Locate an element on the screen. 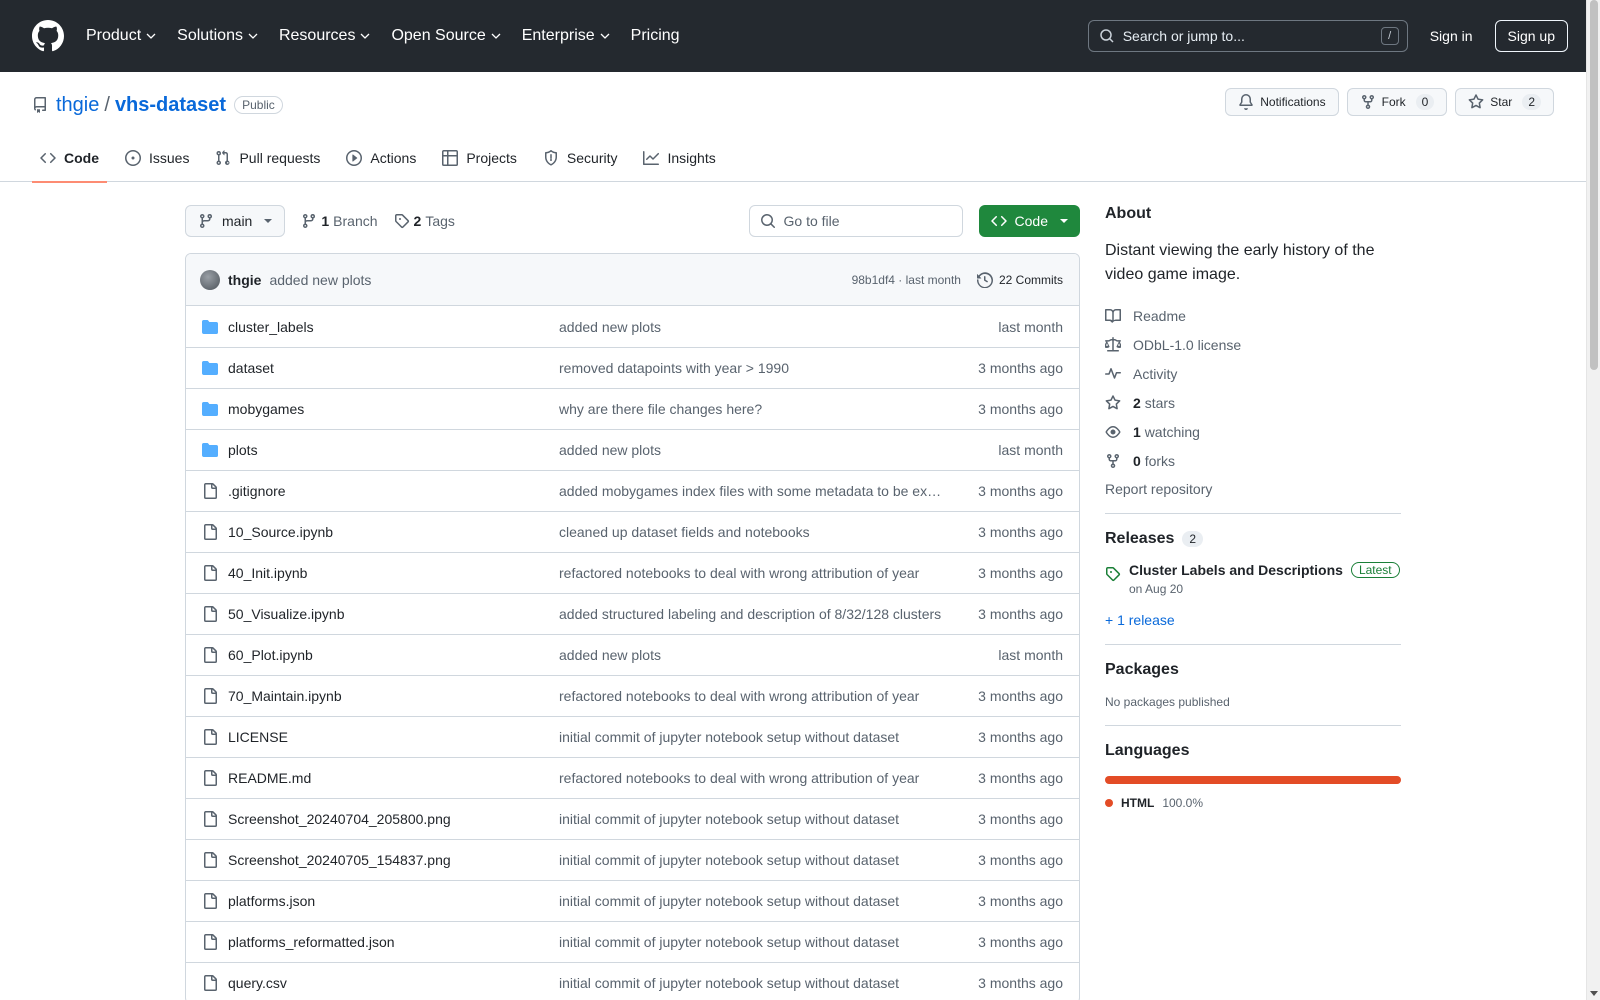 The image size is (1600, 1000). nav-enterprise: Enterprise is located at coordinates (566, 36).